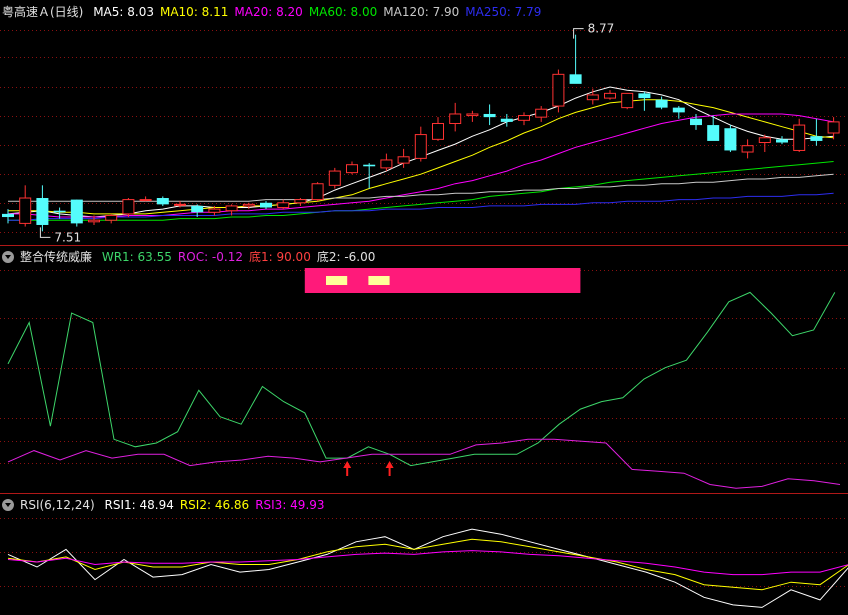  What do you see at coordinates (123, 12) in the screenshot?
I see `price-legend-0: MA5: 8.03` at bounding box center [123, 12].